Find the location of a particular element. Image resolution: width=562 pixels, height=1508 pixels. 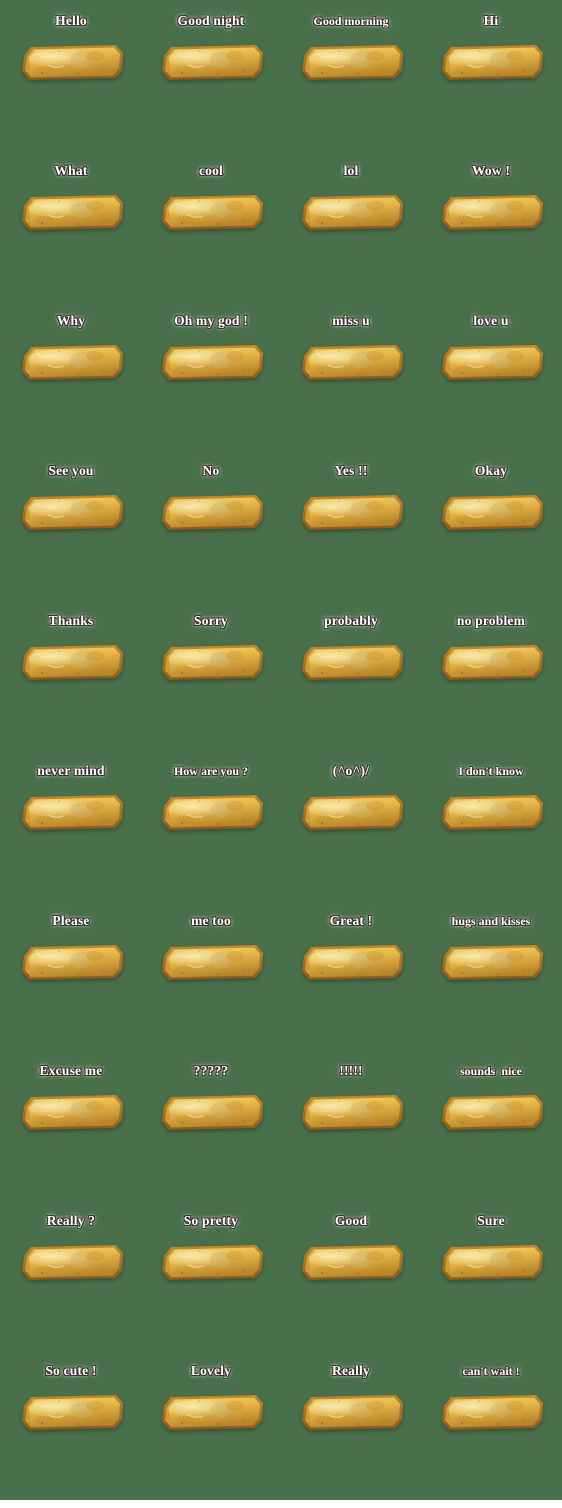

sticker-item: me too is located at coordinates (211, 983).